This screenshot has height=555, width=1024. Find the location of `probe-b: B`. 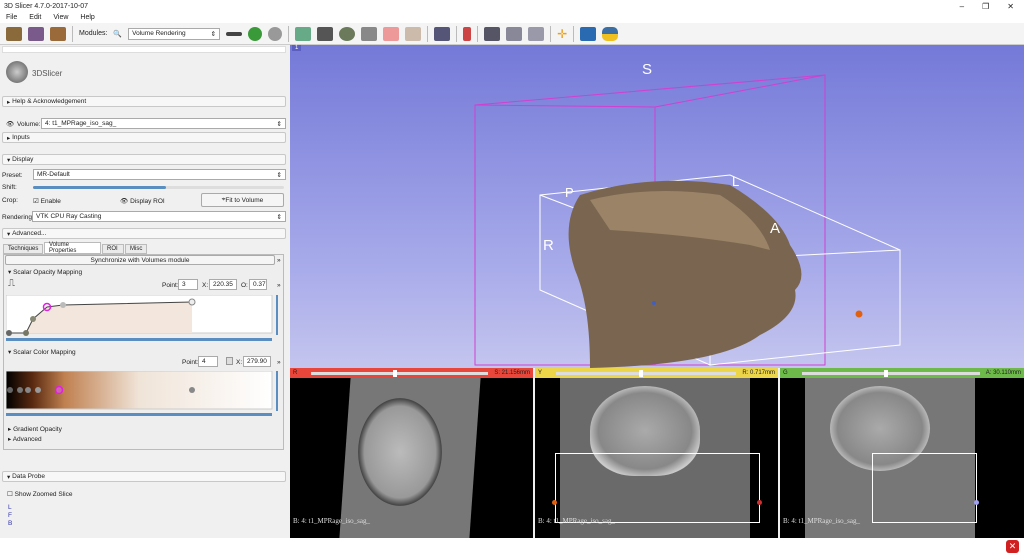

probe-b: B is located at coordinates (10, 523).